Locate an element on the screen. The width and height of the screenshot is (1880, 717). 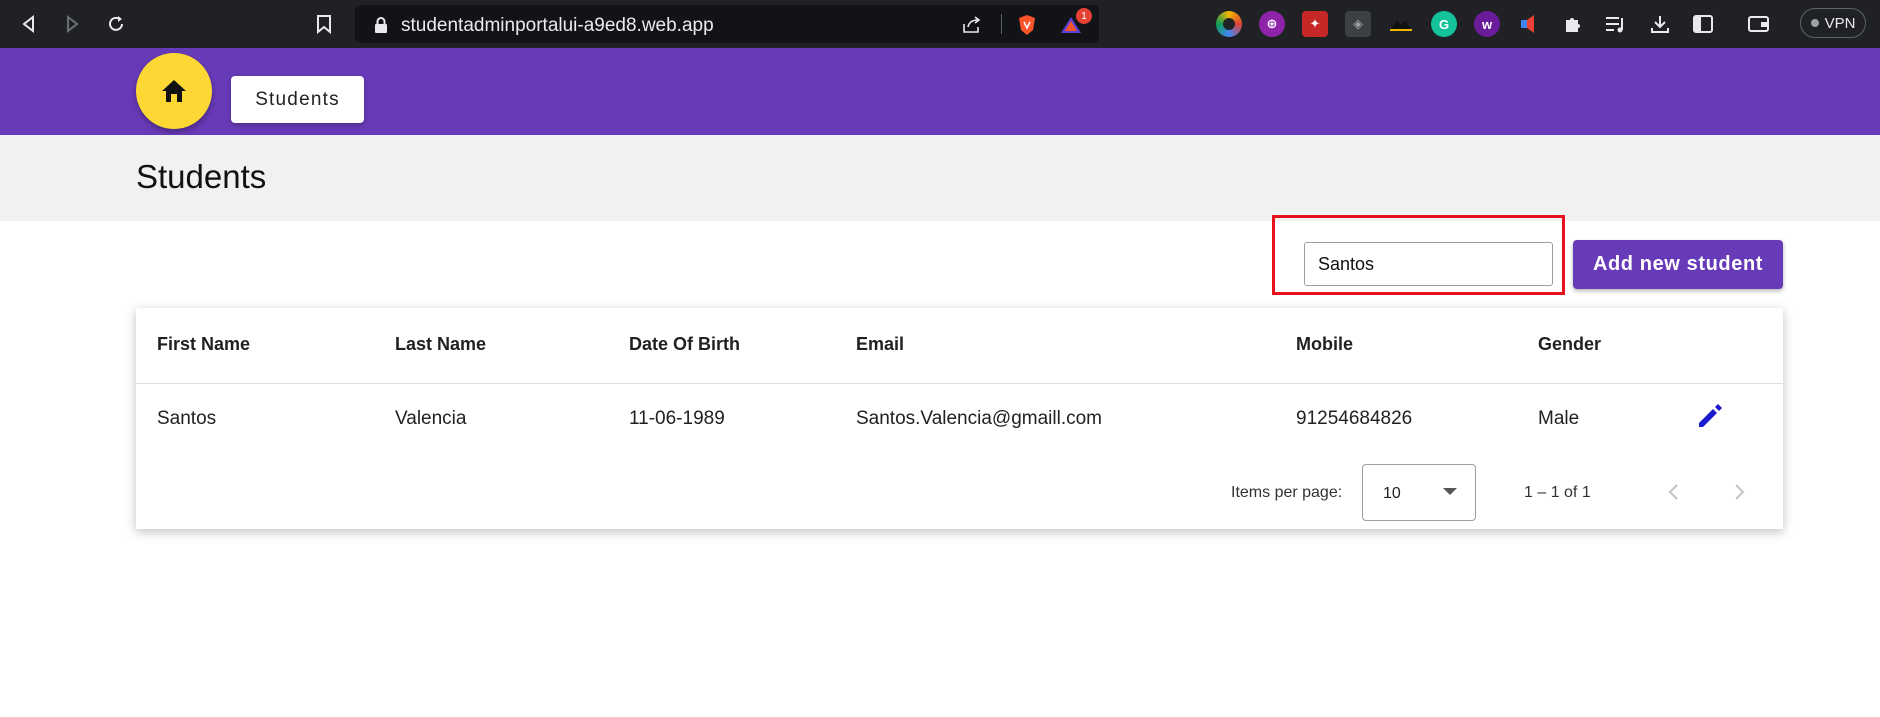
chevron-left-icon is located at coordinates (1673, 492).